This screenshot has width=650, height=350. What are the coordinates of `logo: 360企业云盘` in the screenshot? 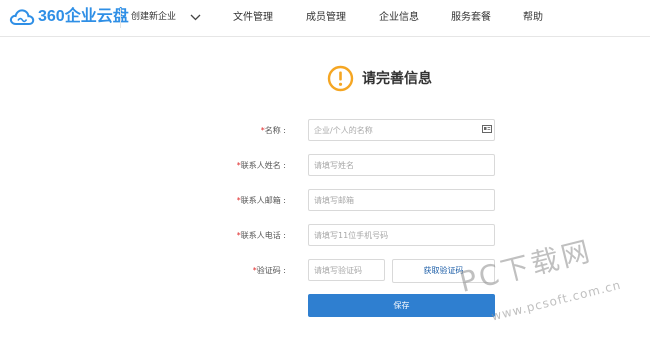 It's located at (69, 17).